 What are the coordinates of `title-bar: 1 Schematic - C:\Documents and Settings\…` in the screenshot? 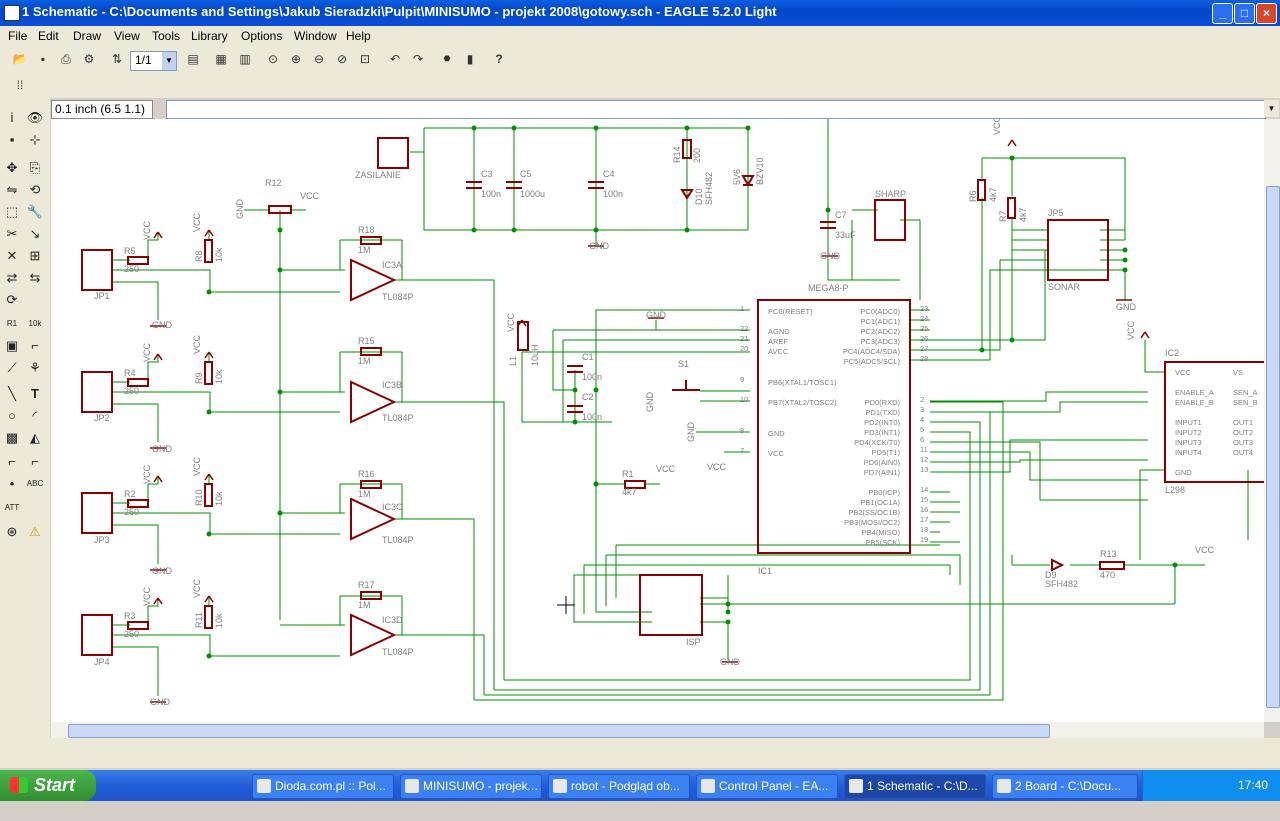 It's located at (640, 13).